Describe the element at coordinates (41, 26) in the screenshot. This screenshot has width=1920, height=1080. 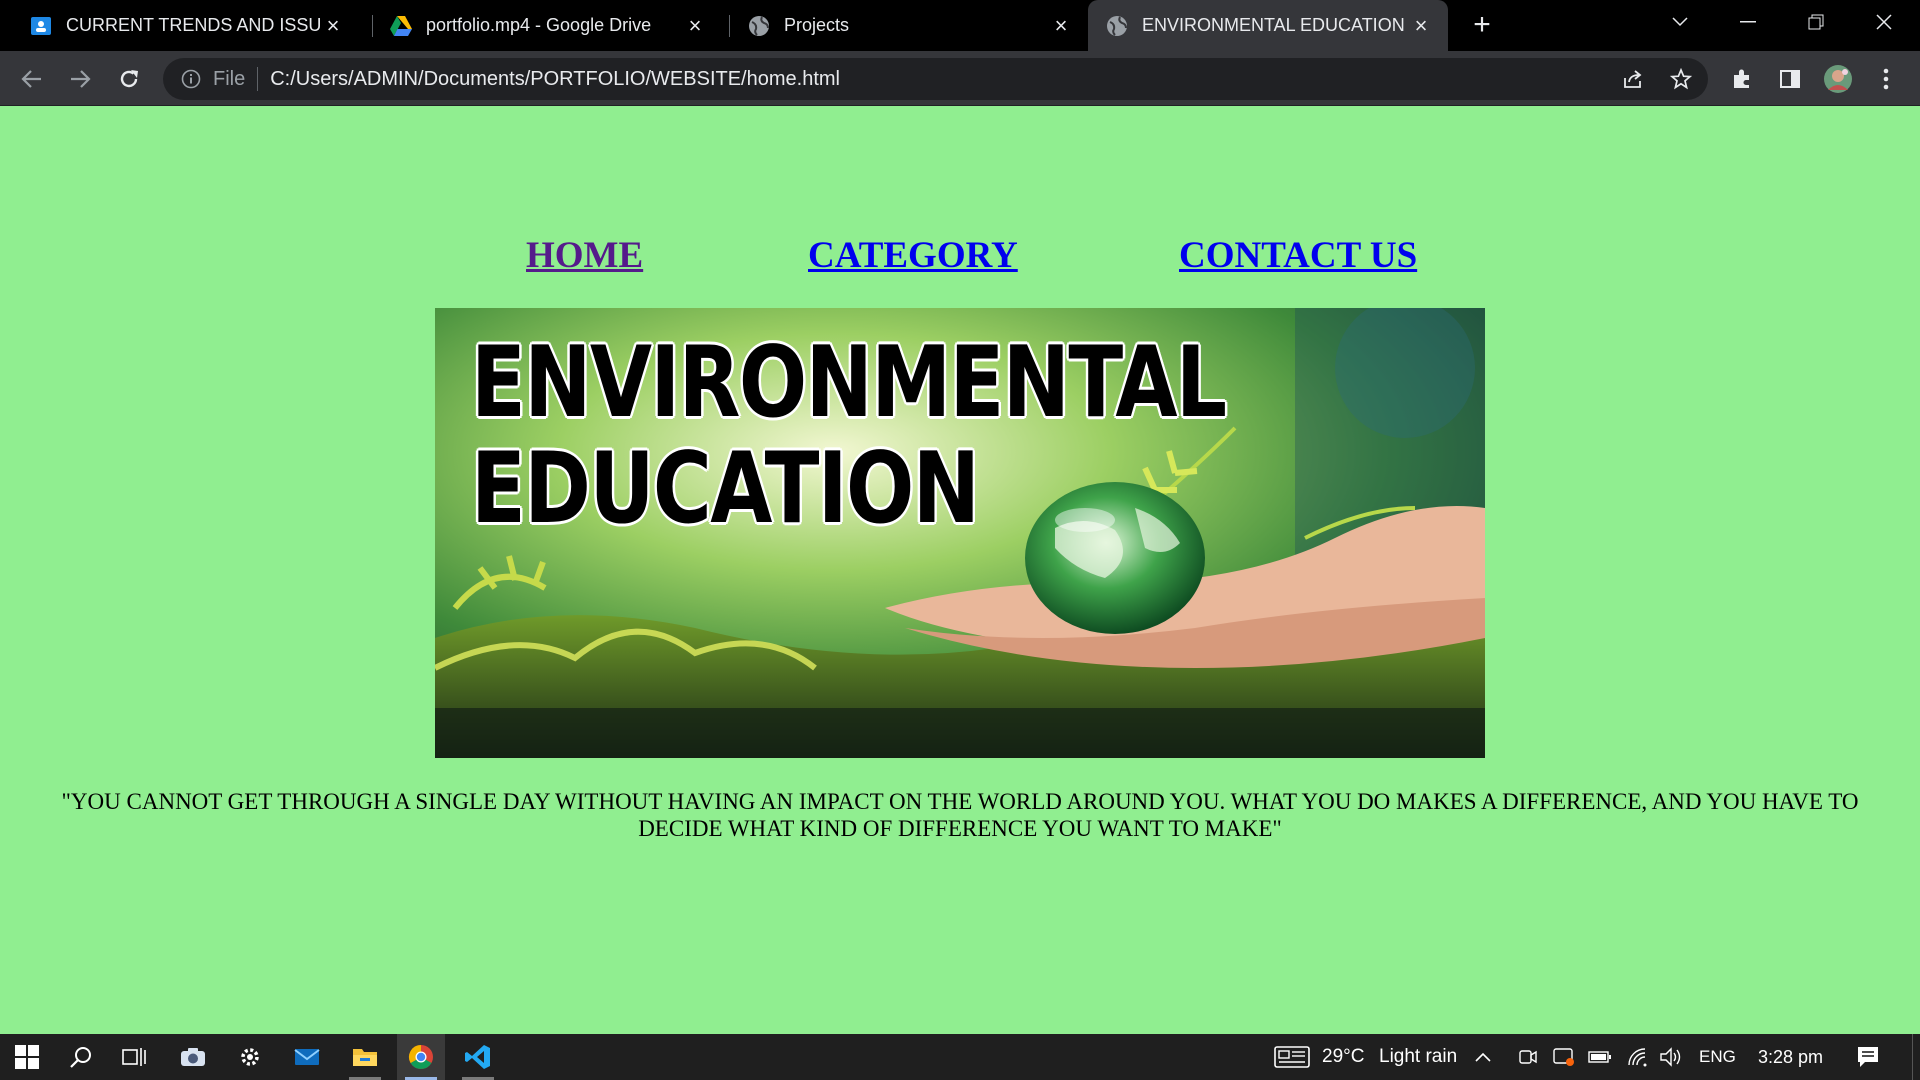
I see `classroom-icon` at that location.